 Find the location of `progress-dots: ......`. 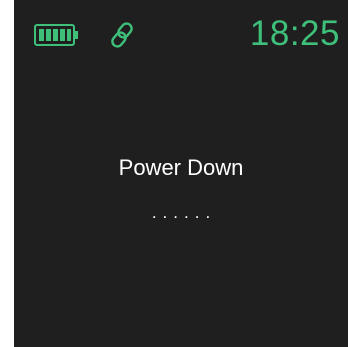

progress-dots: ...... is located at coordinates (184, 212).